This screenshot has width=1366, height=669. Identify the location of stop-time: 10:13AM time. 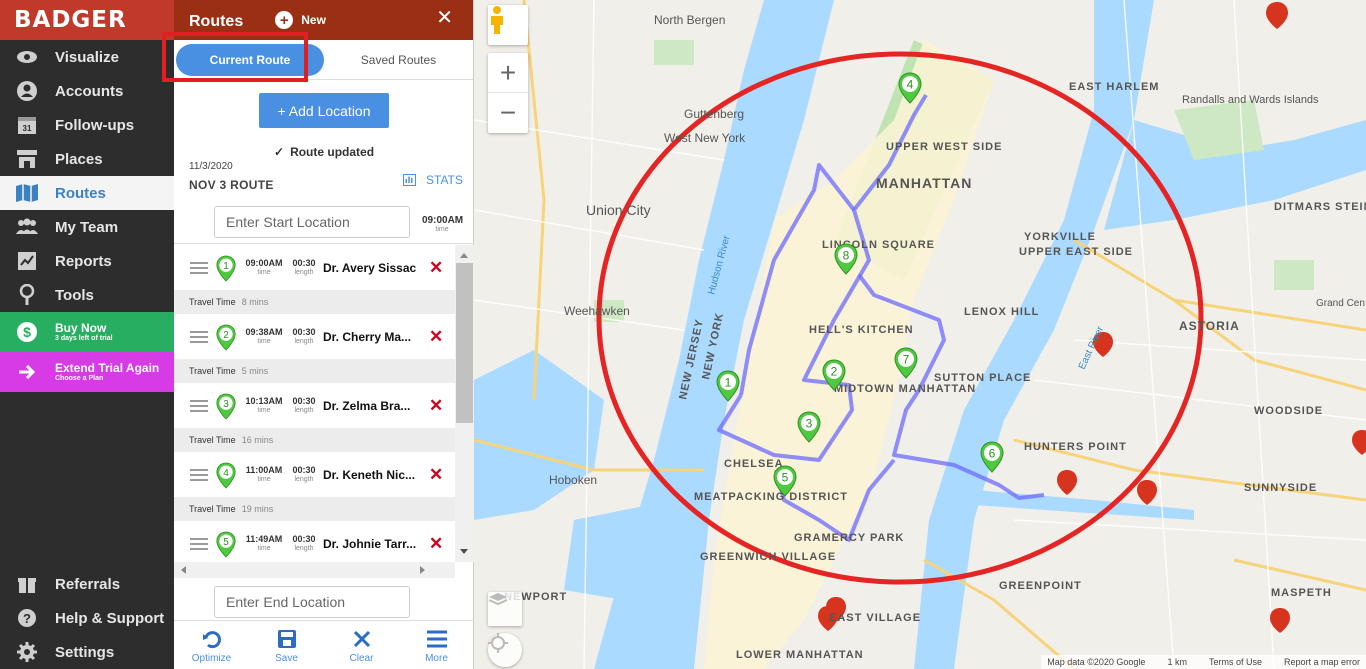
(264, 405).